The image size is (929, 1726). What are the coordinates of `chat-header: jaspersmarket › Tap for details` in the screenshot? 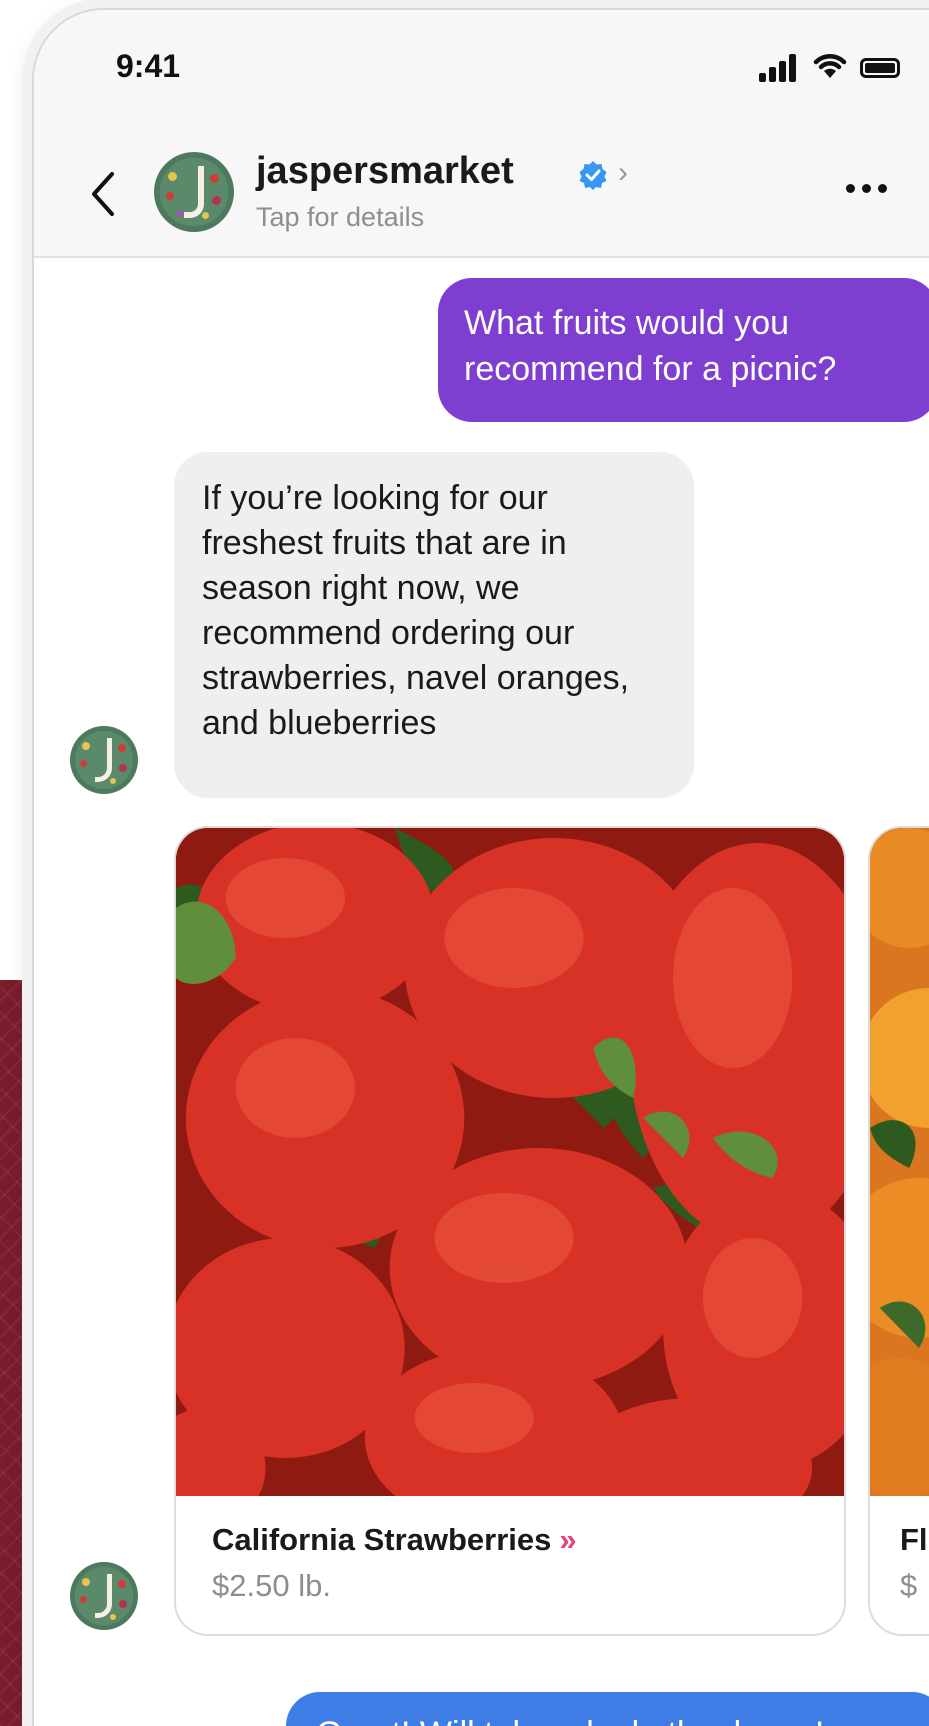 It's located at (481, 194).